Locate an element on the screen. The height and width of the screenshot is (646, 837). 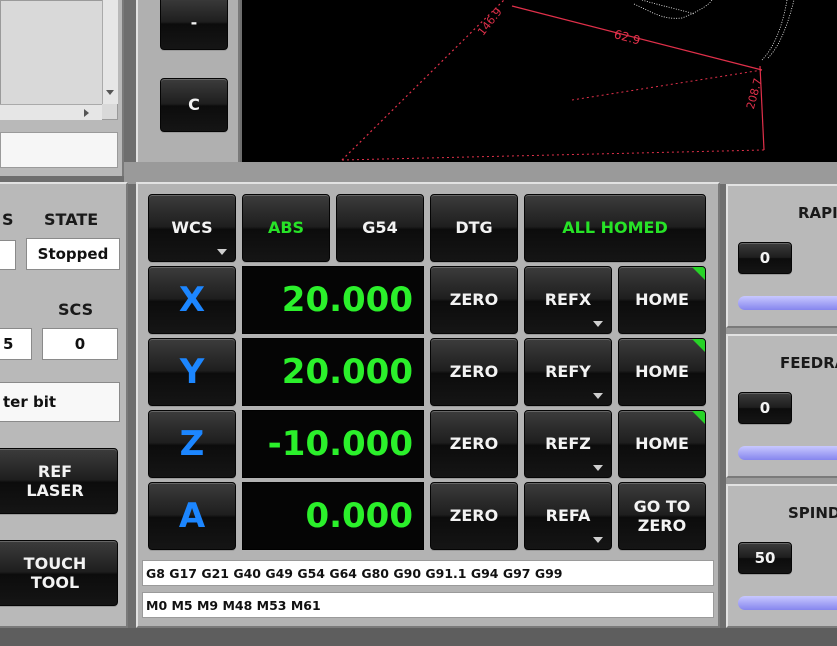
feed-override-slider is located at coordinates (787, 453).